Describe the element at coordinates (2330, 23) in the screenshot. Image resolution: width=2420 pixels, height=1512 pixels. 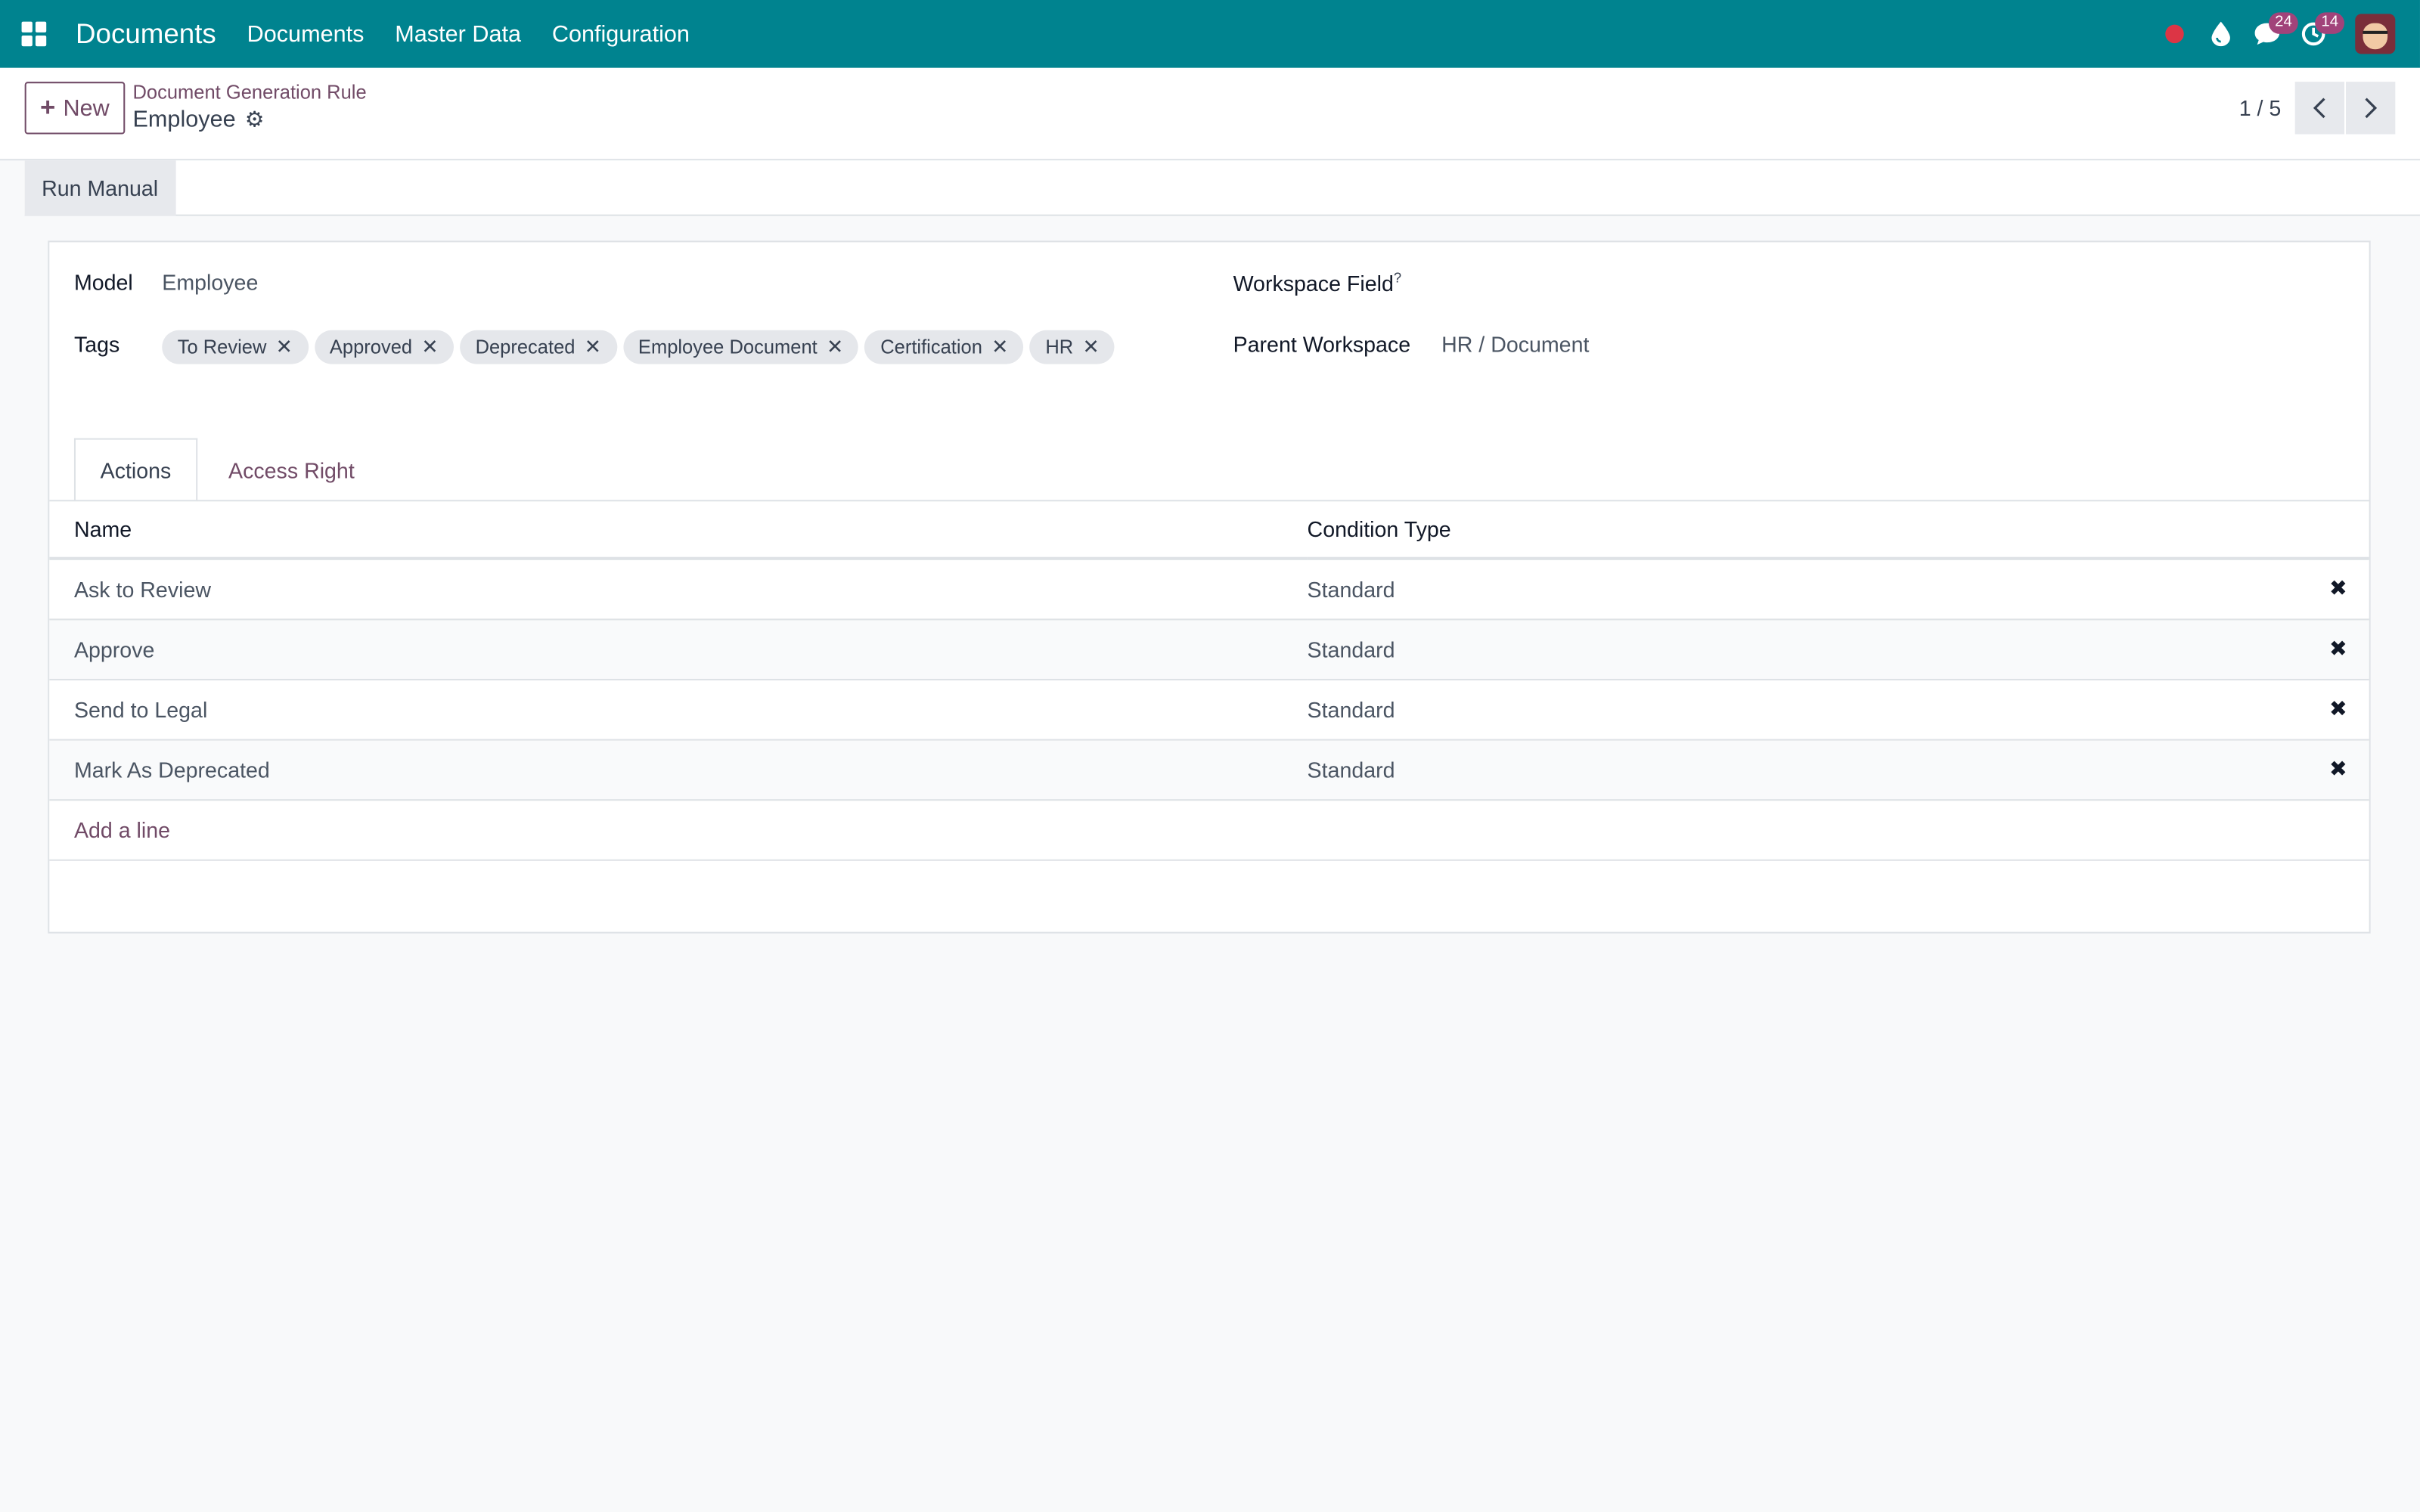
I see `activities-badge: 14` at that location.